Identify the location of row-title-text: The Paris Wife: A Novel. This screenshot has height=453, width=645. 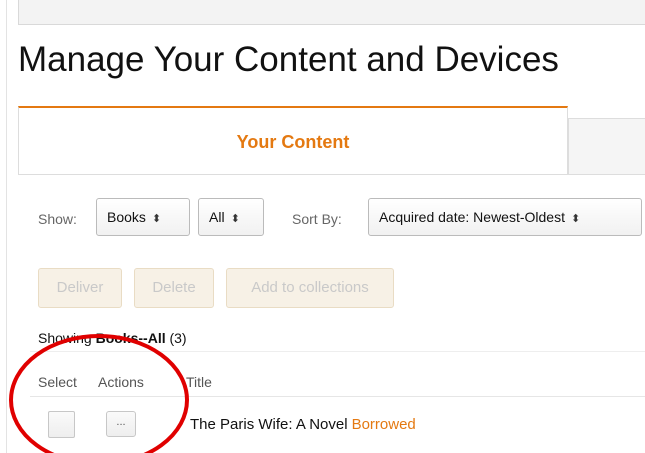
(269, 424).